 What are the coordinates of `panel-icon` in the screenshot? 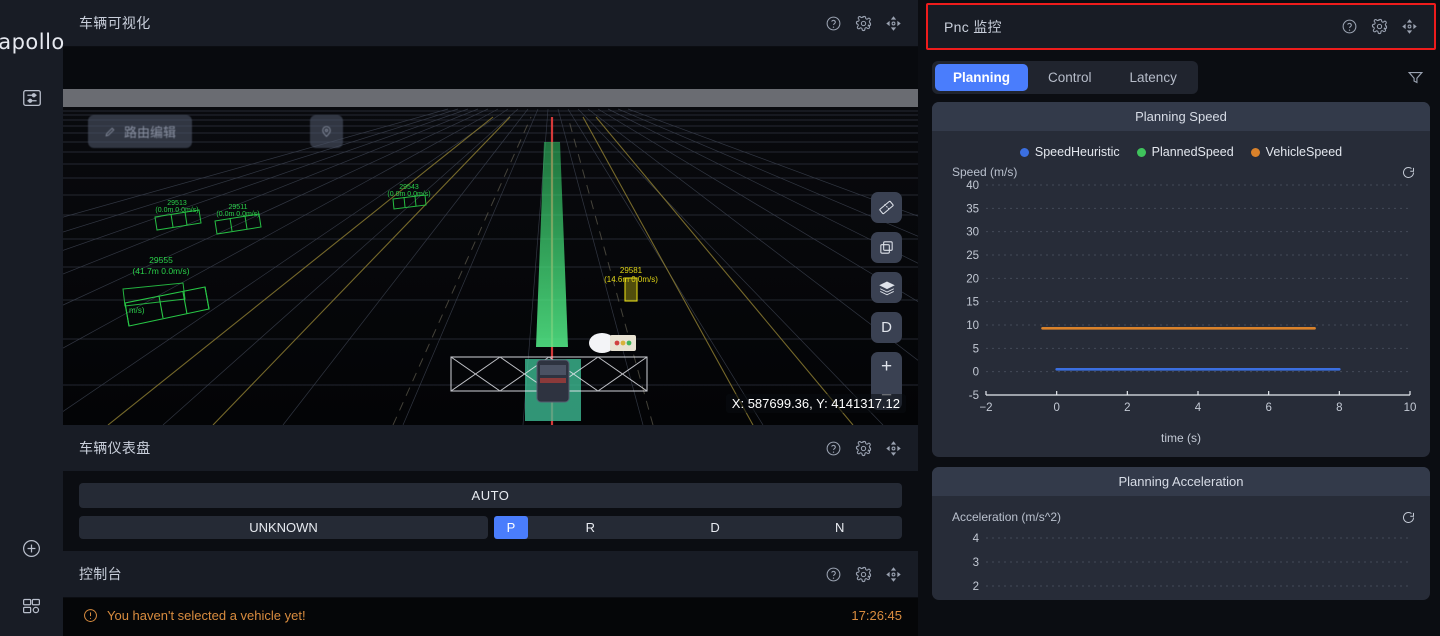 It's located at (32, 98).